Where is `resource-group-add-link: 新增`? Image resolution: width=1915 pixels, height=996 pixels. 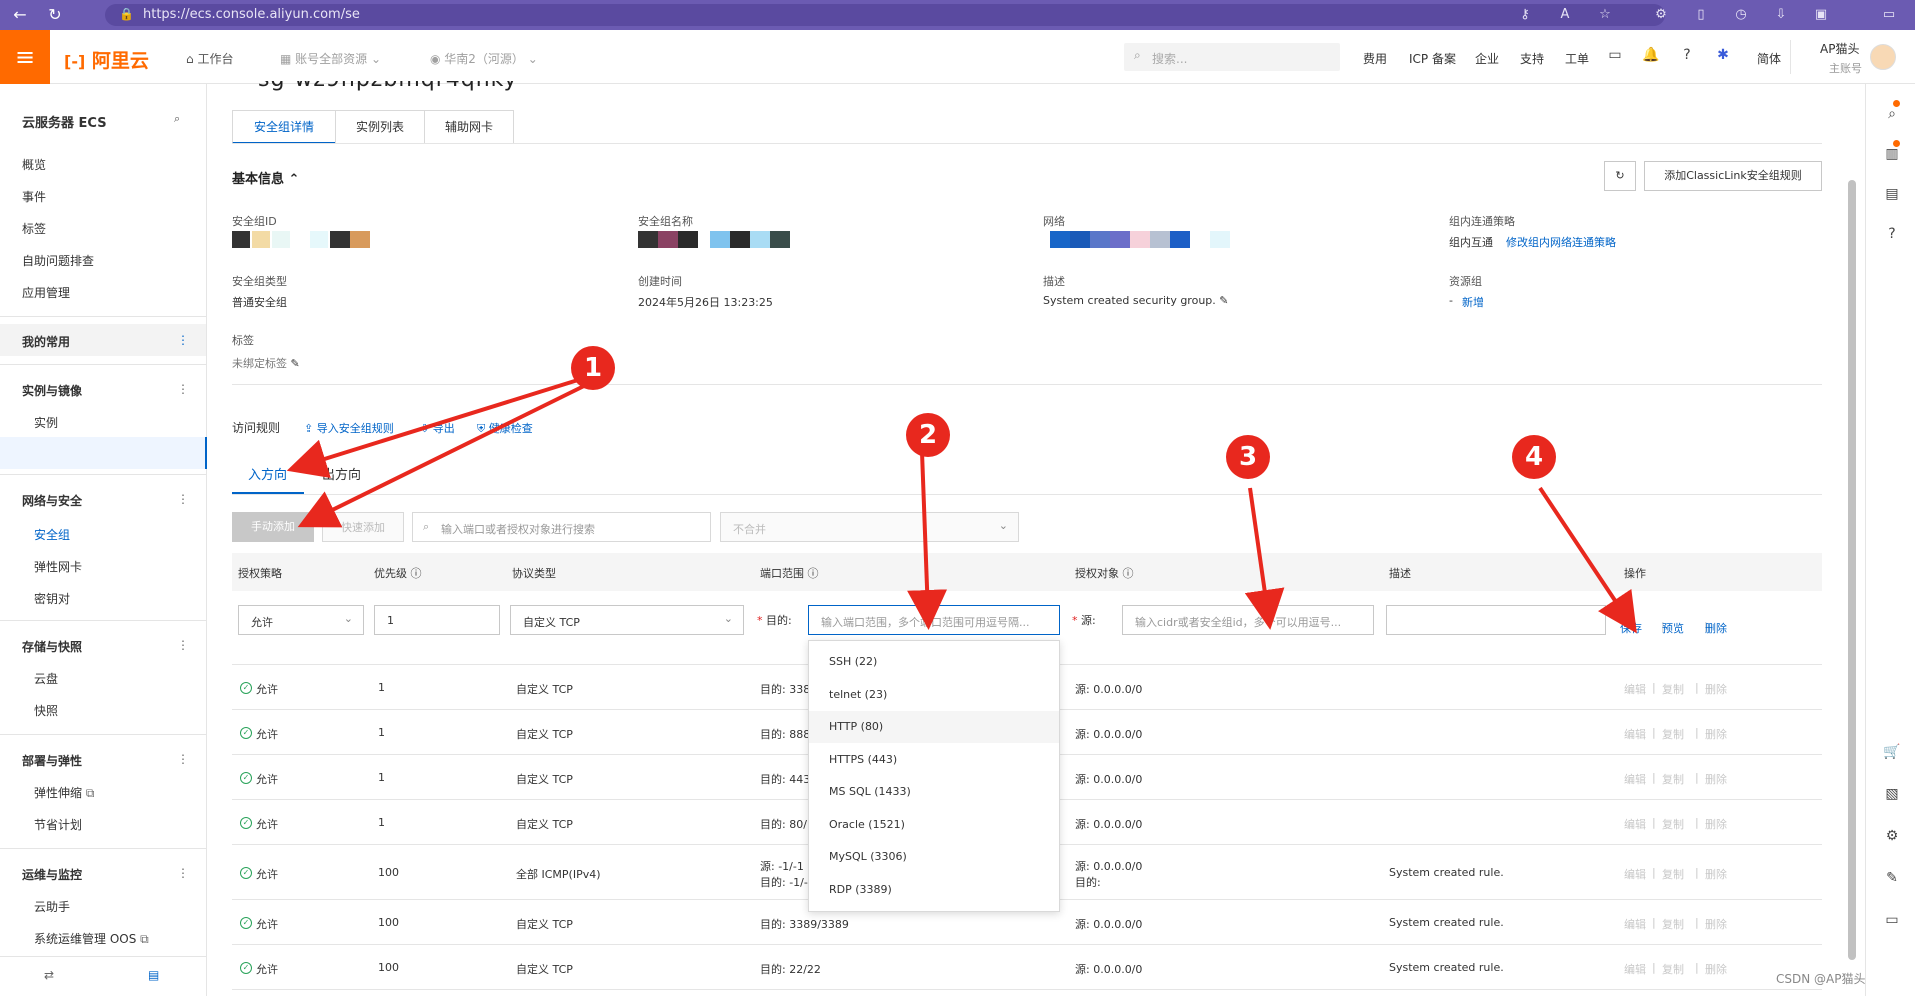 resource-group-add-link: 新增 is located at coordinates (1473, 302).